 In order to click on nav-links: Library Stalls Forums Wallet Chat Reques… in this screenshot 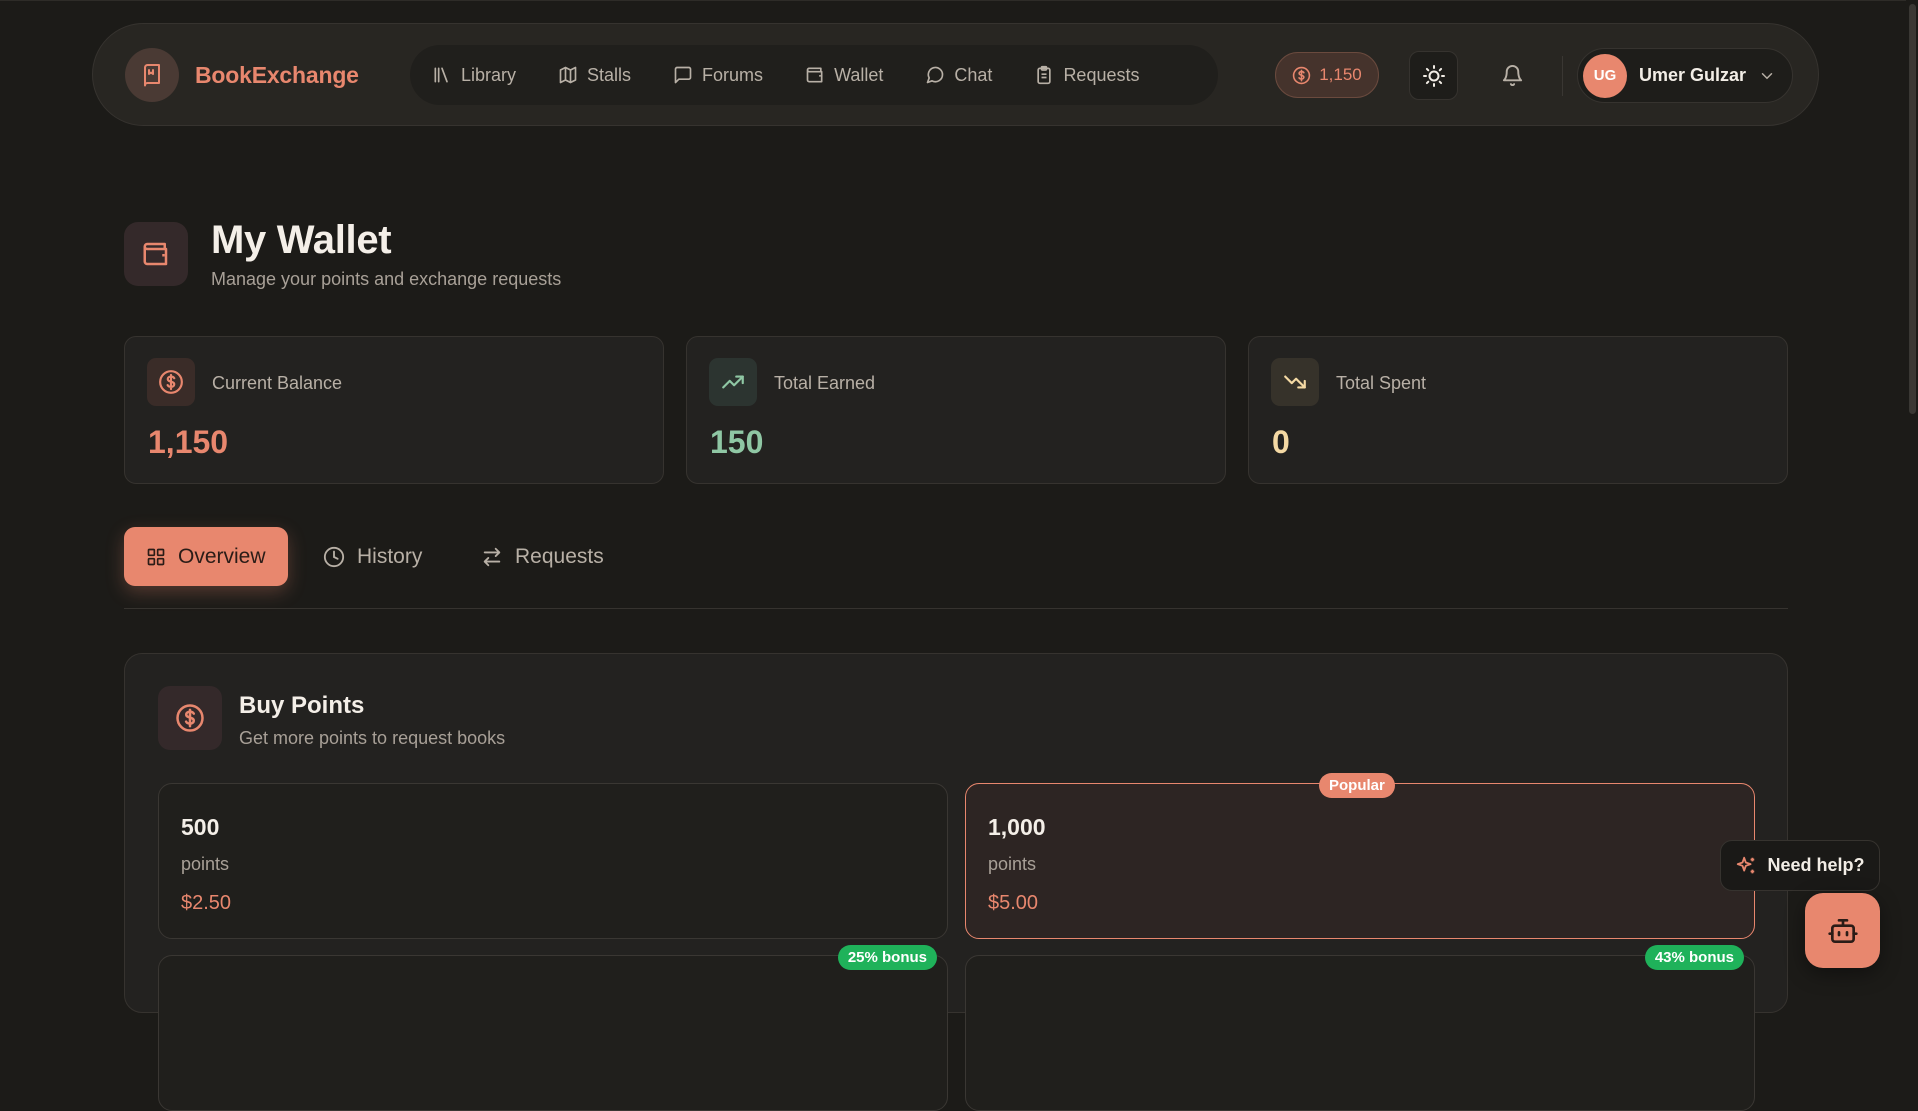, I will do `click(814, 75)`.